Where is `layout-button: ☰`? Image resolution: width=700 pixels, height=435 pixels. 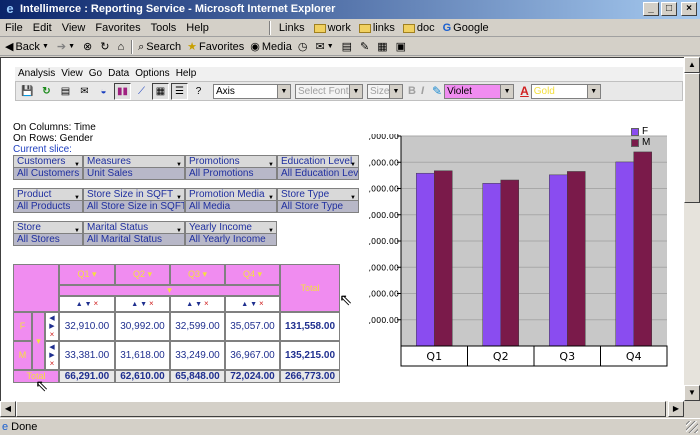
layout-button: ☰ is located at coordinates (179, 91).